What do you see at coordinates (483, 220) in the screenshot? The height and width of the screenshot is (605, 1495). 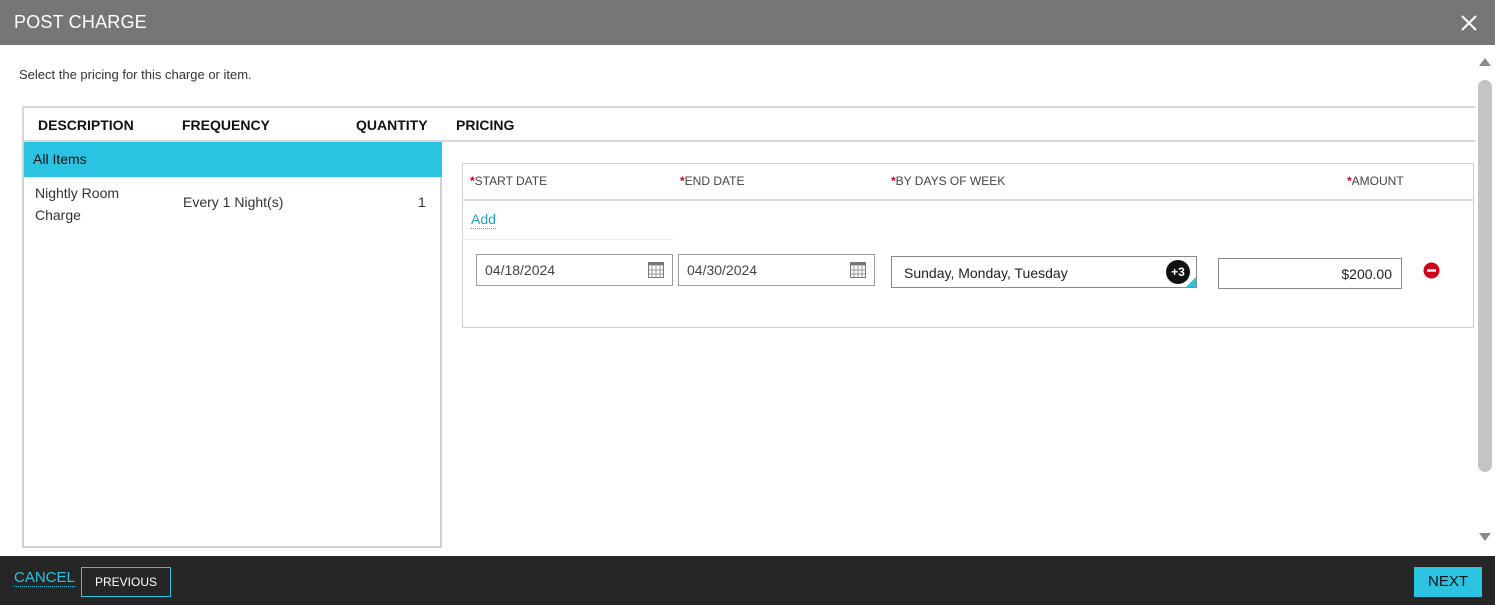 I see `add-pricing-link: Add` at bounding box center [483, 220].